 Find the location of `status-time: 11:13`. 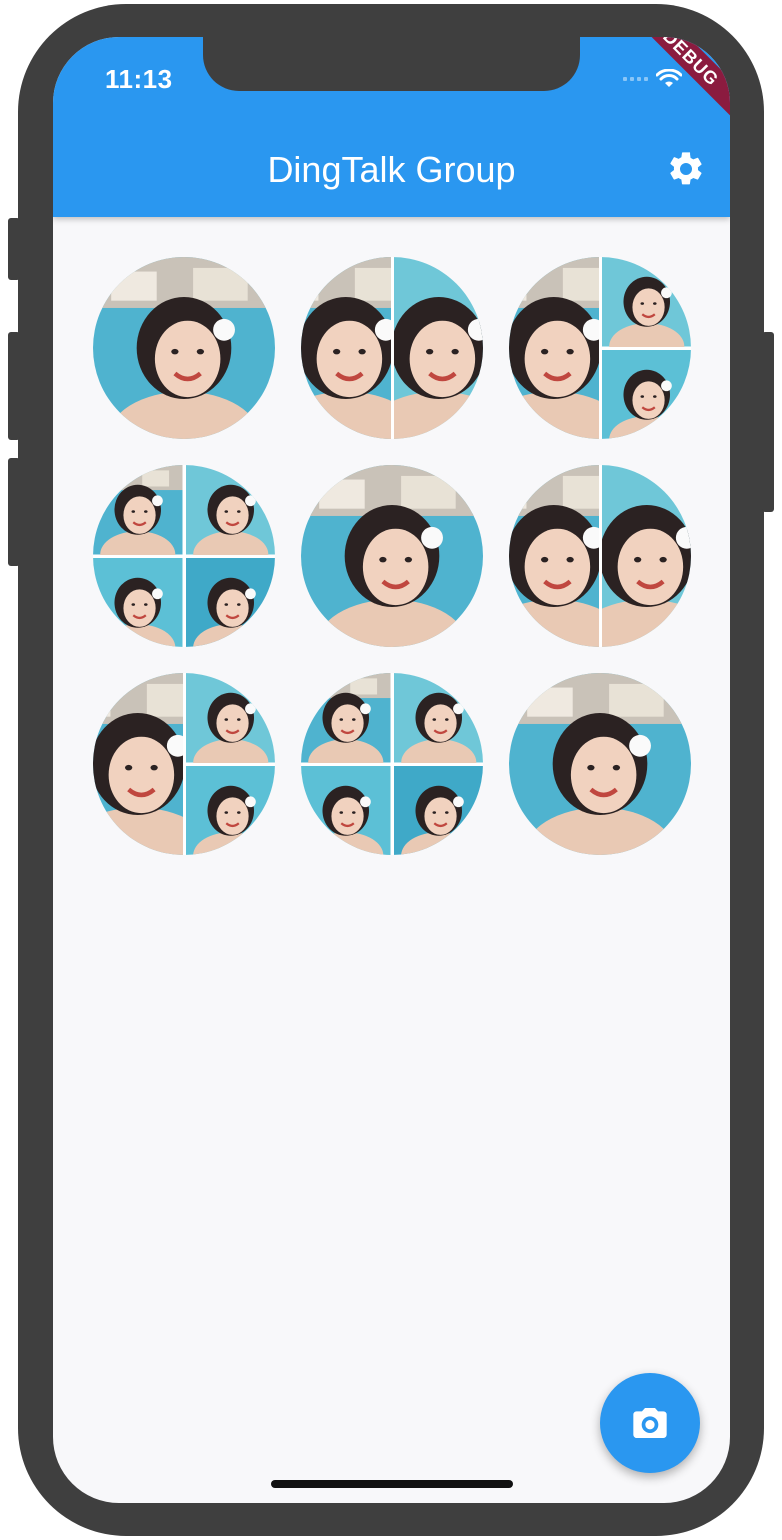

status-time: 11:13 is located at coordinates (139, 79).